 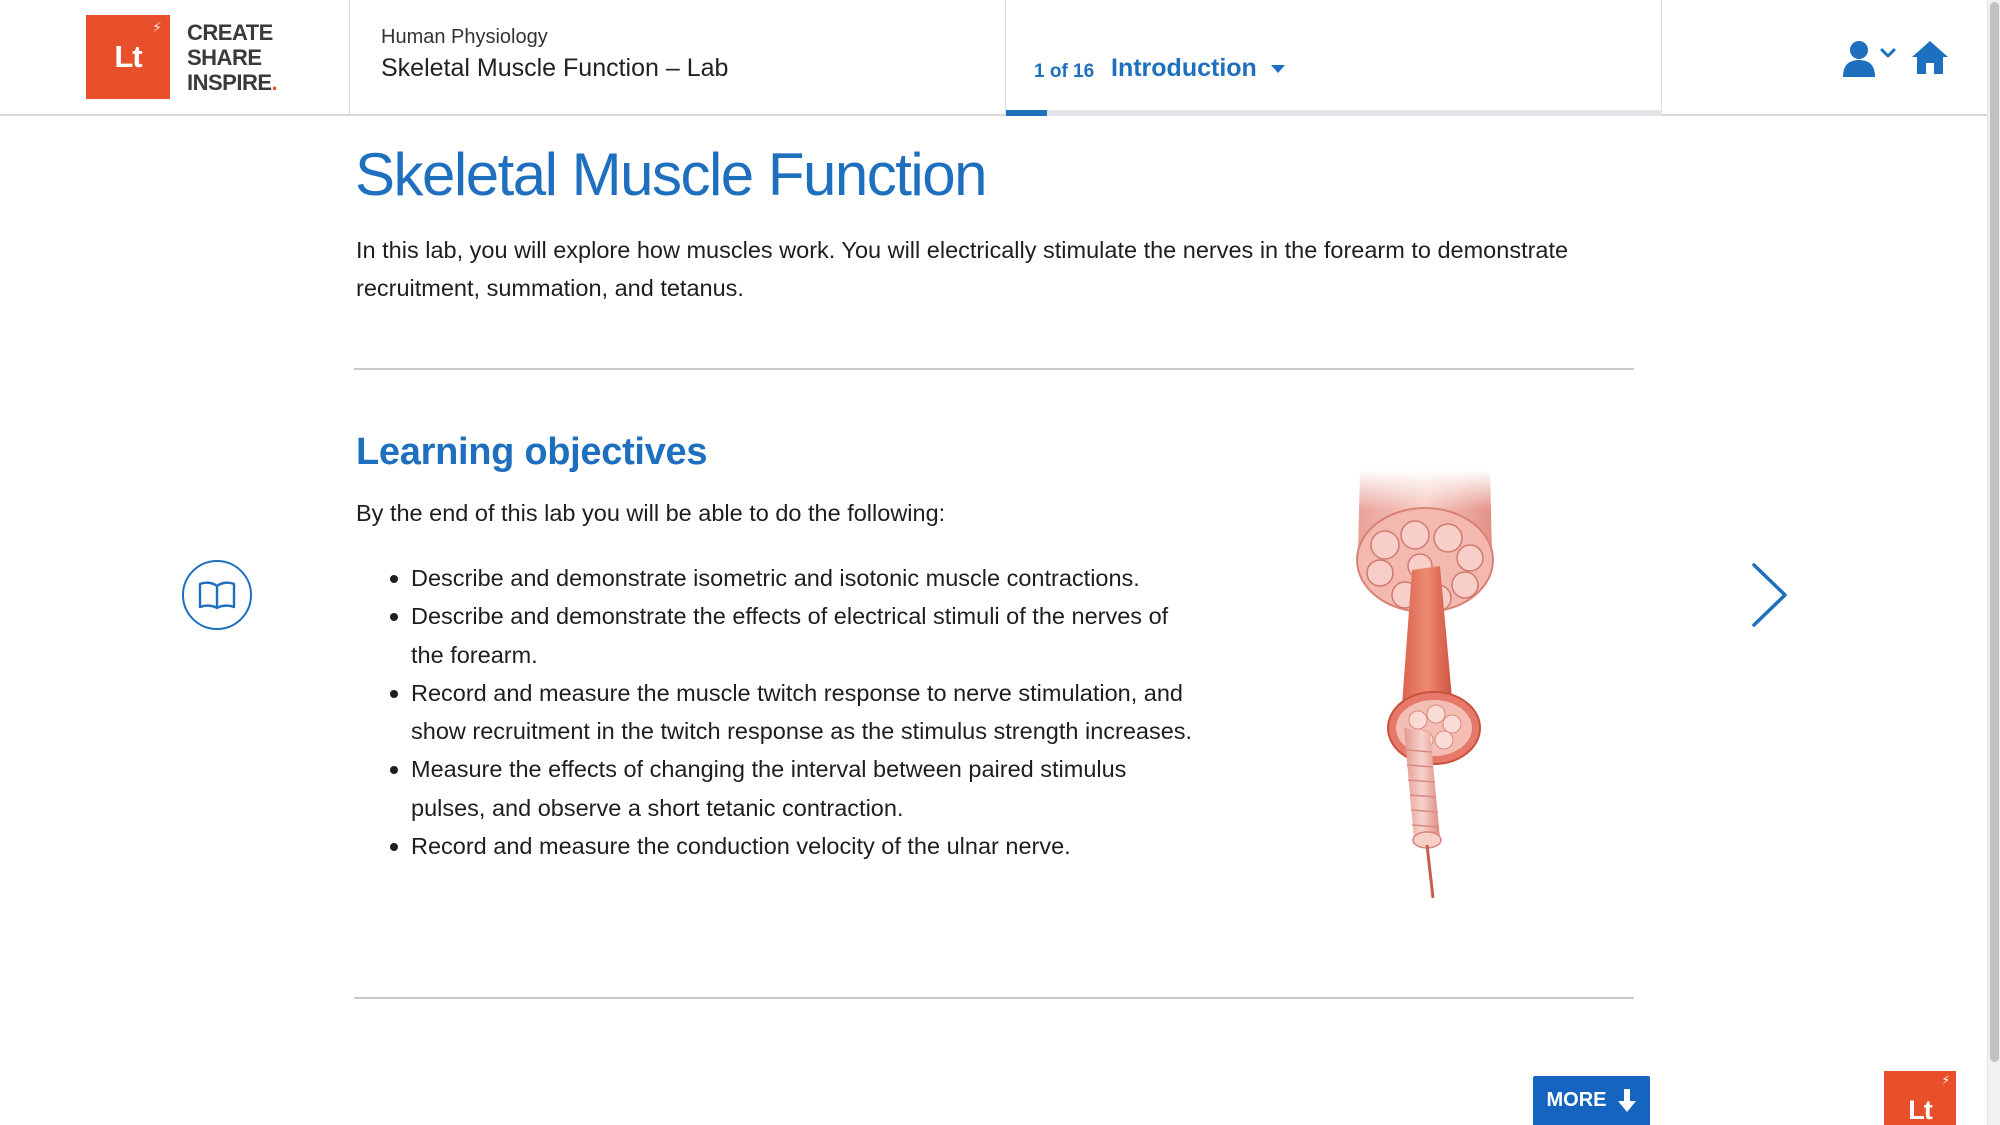 I want to click on brand-area: ⚡ Lt CREATE SHARE INSPIRE., so click(x=175, y=57).